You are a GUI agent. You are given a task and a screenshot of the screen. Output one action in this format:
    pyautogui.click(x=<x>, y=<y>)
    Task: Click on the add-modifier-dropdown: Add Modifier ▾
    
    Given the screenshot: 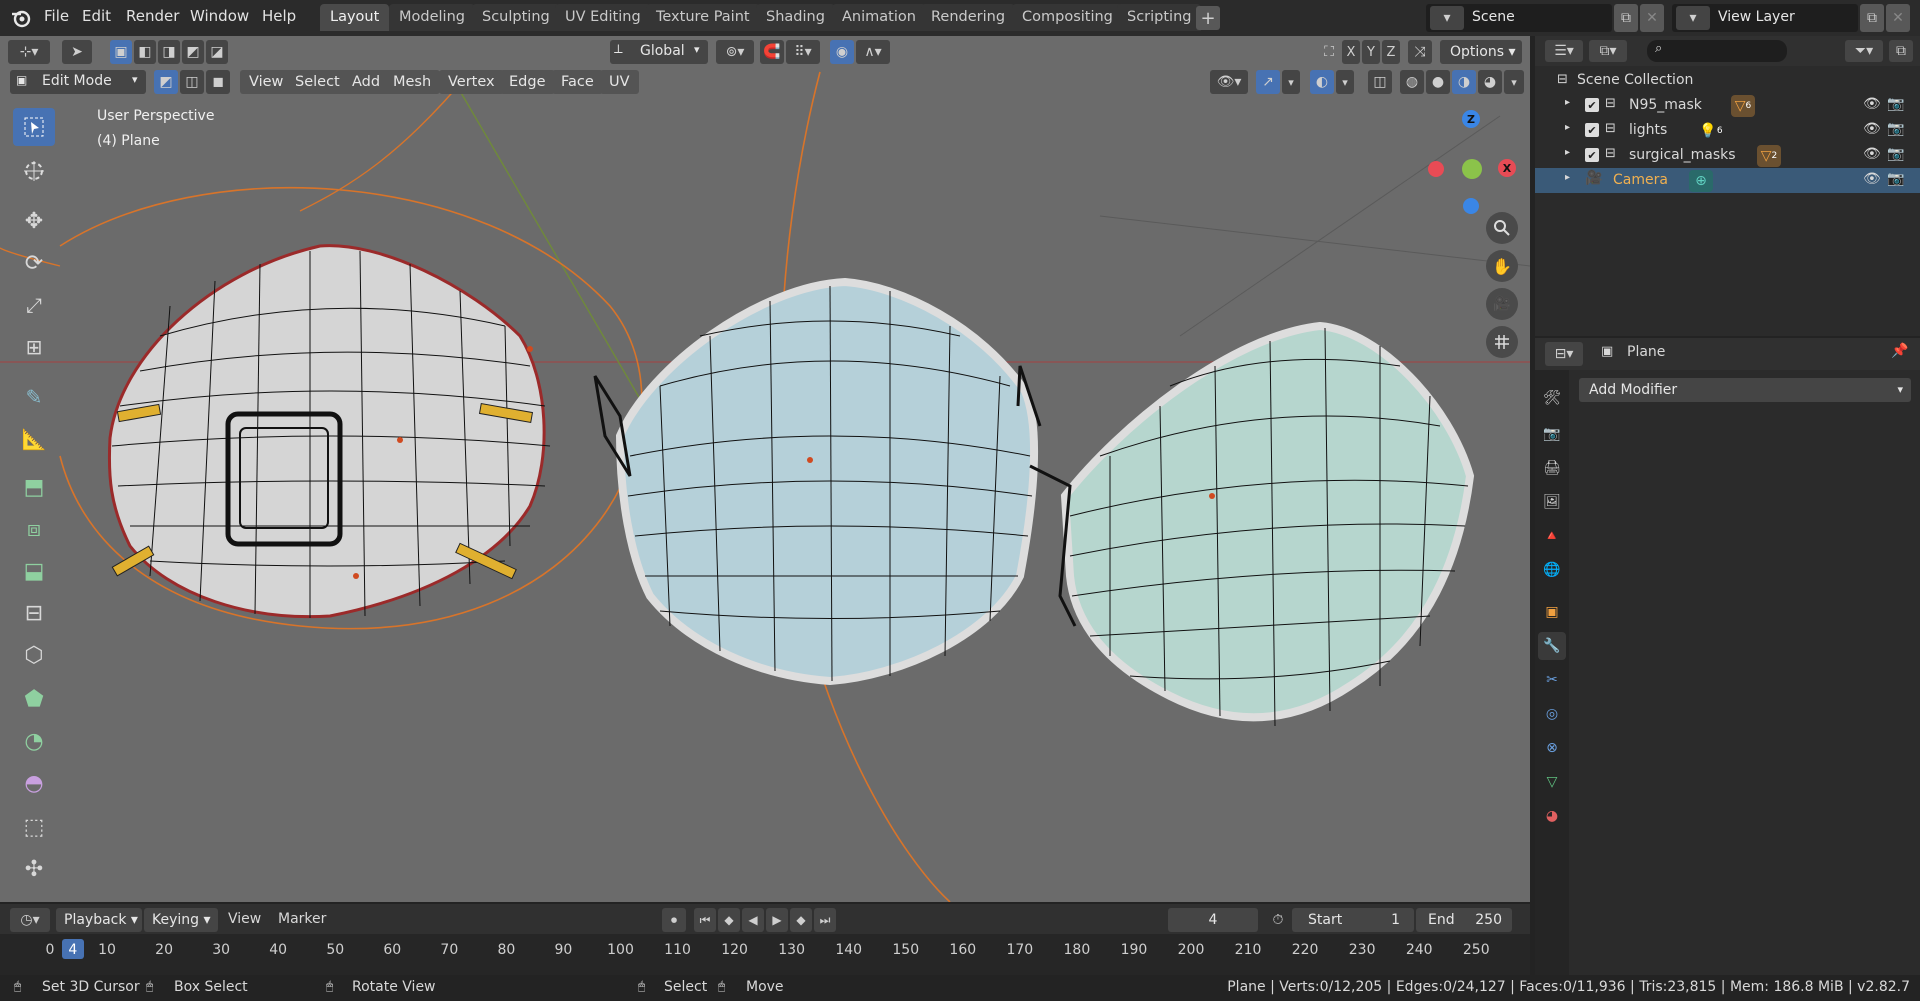 What is the action you would take?
    pyautogui.click(x=1745, y=390)
    